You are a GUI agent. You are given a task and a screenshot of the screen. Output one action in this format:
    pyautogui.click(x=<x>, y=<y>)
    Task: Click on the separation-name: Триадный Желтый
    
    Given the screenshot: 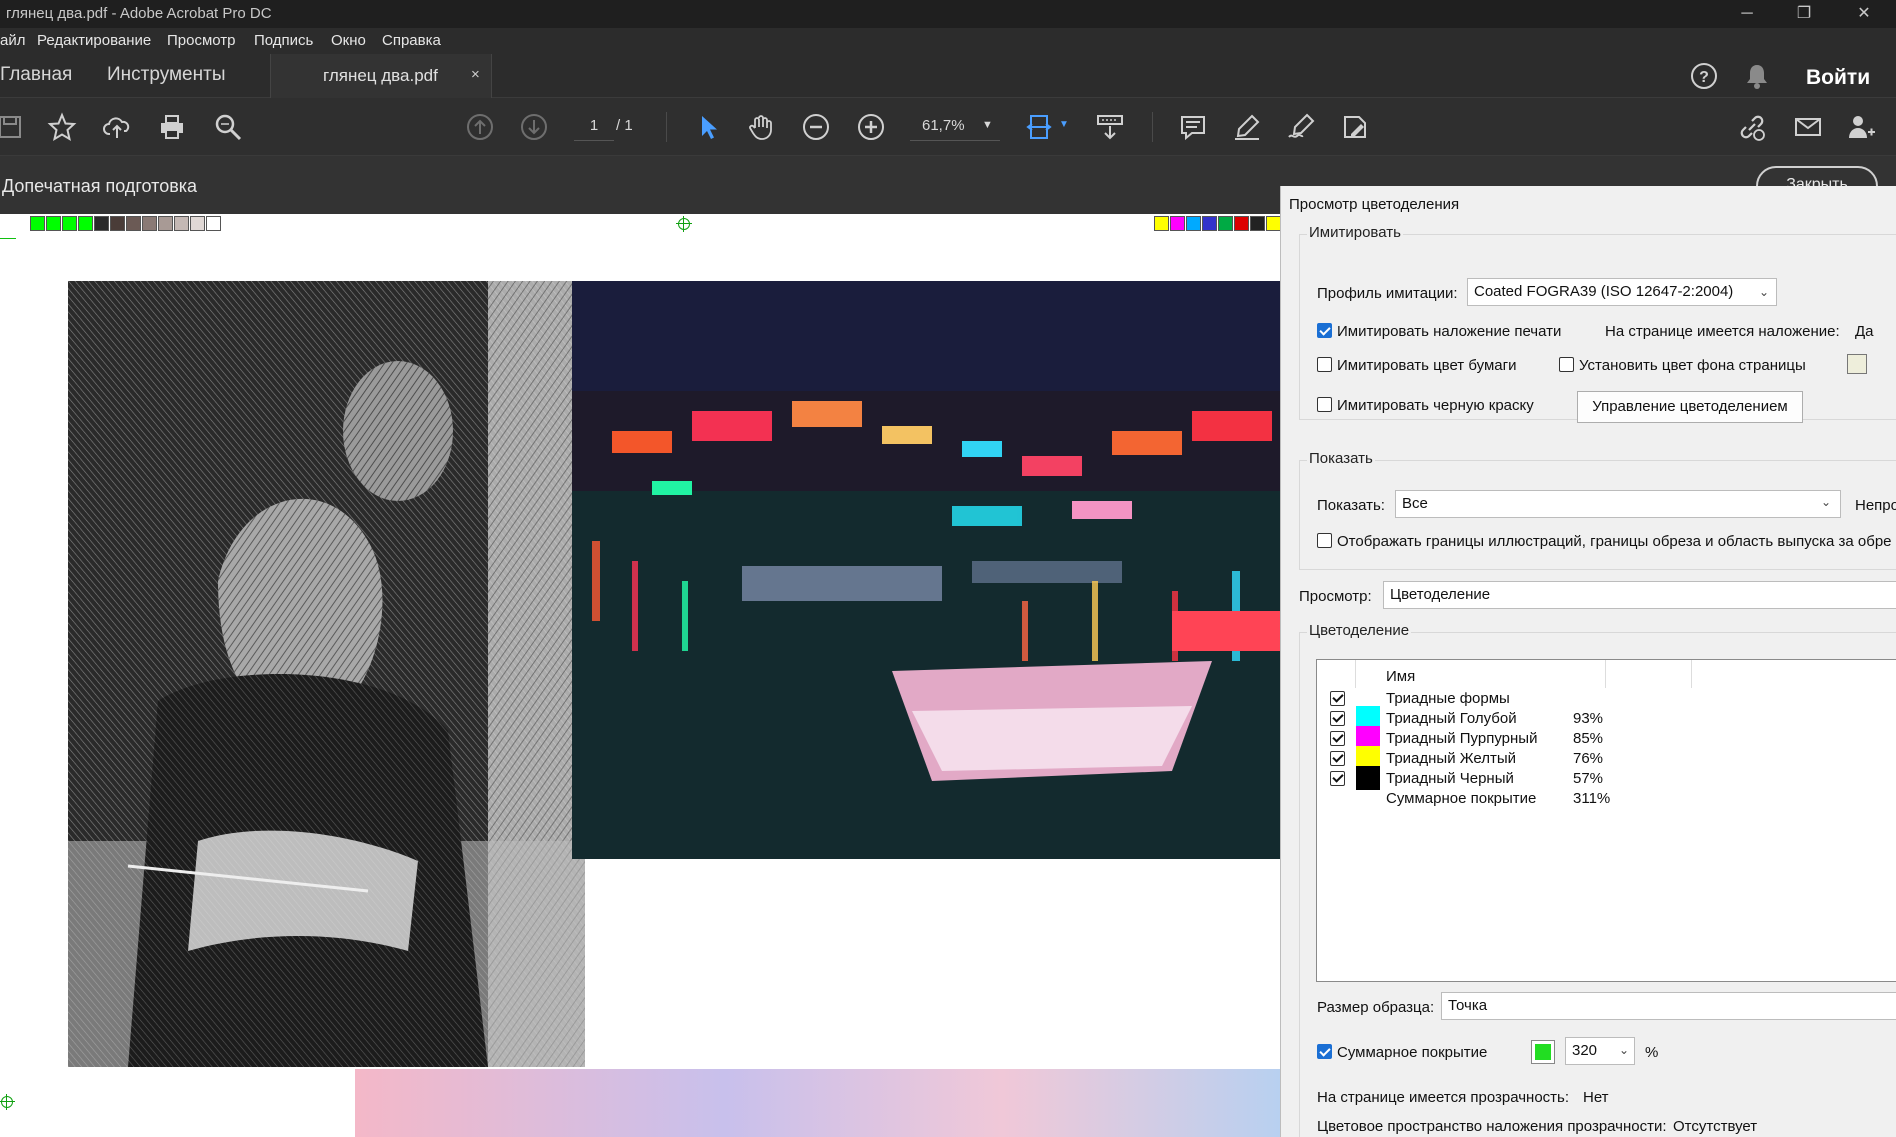 What is the action you would take?
    pyautogui.click(x=1451, y=758)
    